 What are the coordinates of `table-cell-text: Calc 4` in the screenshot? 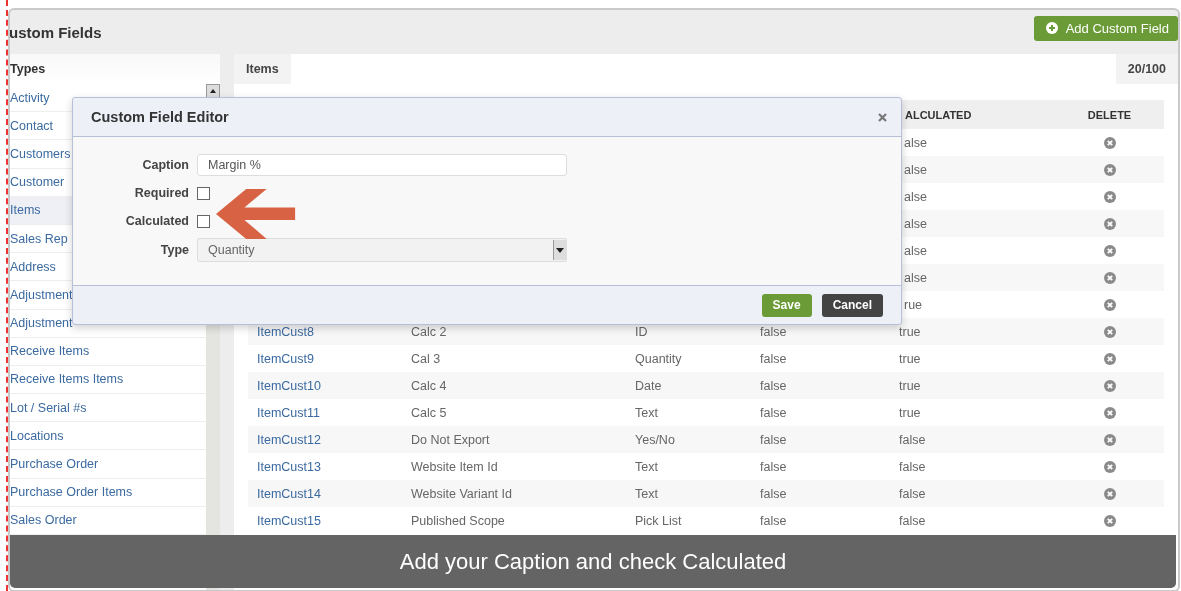 It's located at (429, 386).